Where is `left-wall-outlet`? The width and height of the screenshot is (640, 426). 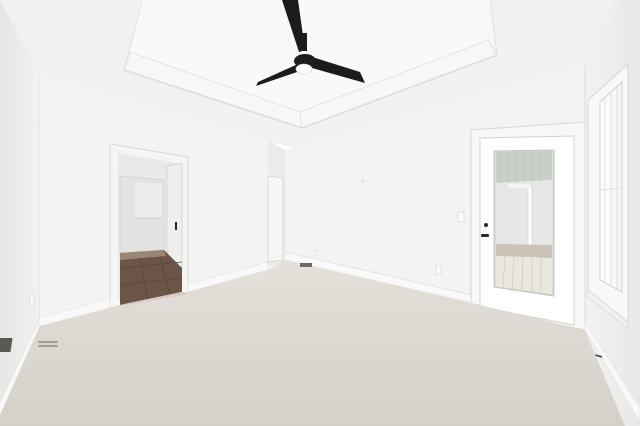 left-wall-outlet is located at coordinates (32, 300).